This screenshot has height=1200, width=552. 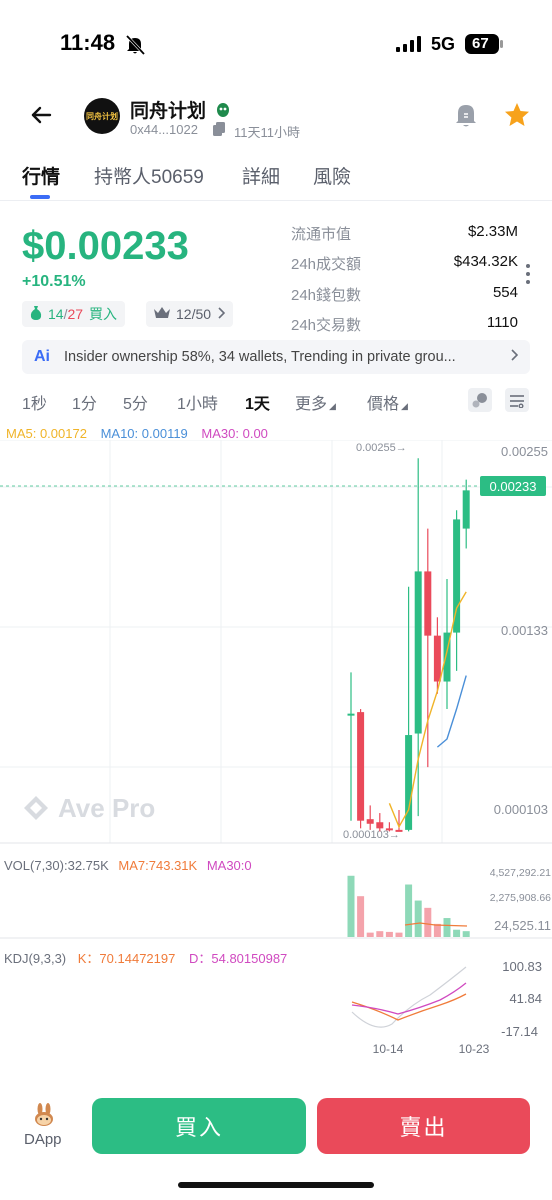 I want to click on alert-bell-button, so click(x=466, y=117).